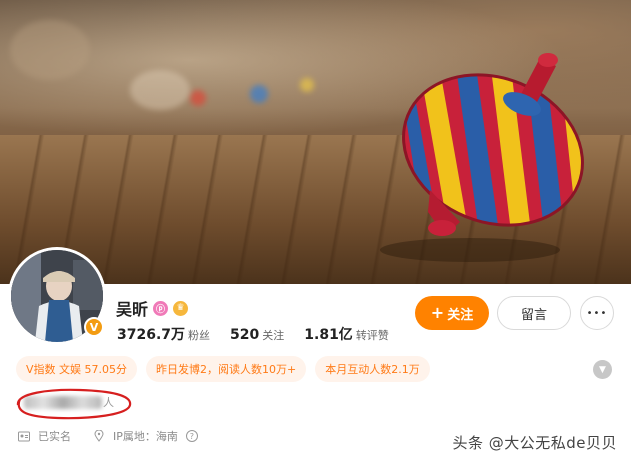  I want to click on stat-interactions: 1.81亿 转评赞, so click(346, 334).